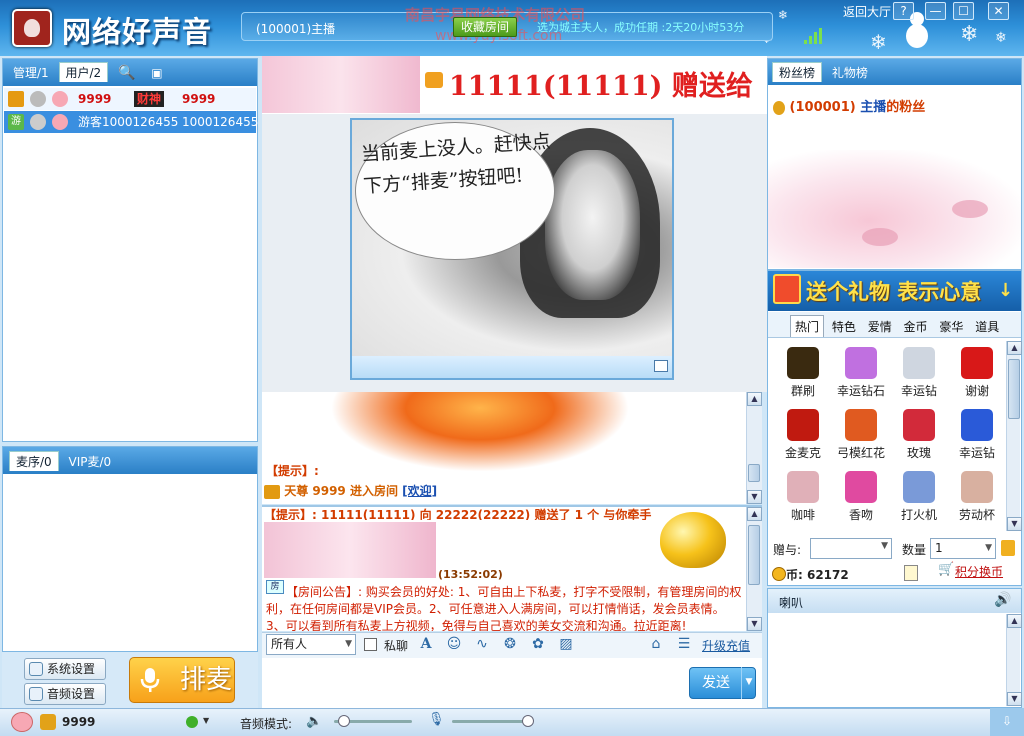 Image resolution: width=1024 pixels, height=736 pixels. What do you see at coordinates (861, 373) in the screenshot?
I see `gift-item: 幸运钻石` at bounding box center [861, 373].